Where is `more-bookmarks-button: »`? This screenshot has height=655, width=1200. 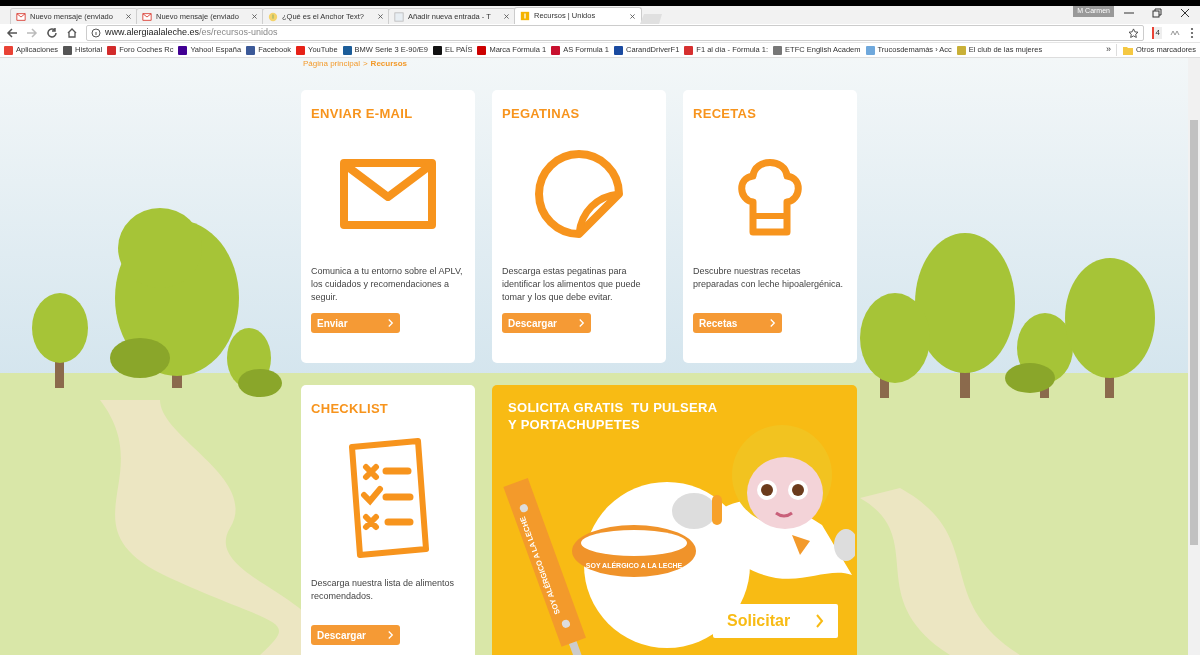 more-bookmarks-button: » is located at coordinates (1108, 50).